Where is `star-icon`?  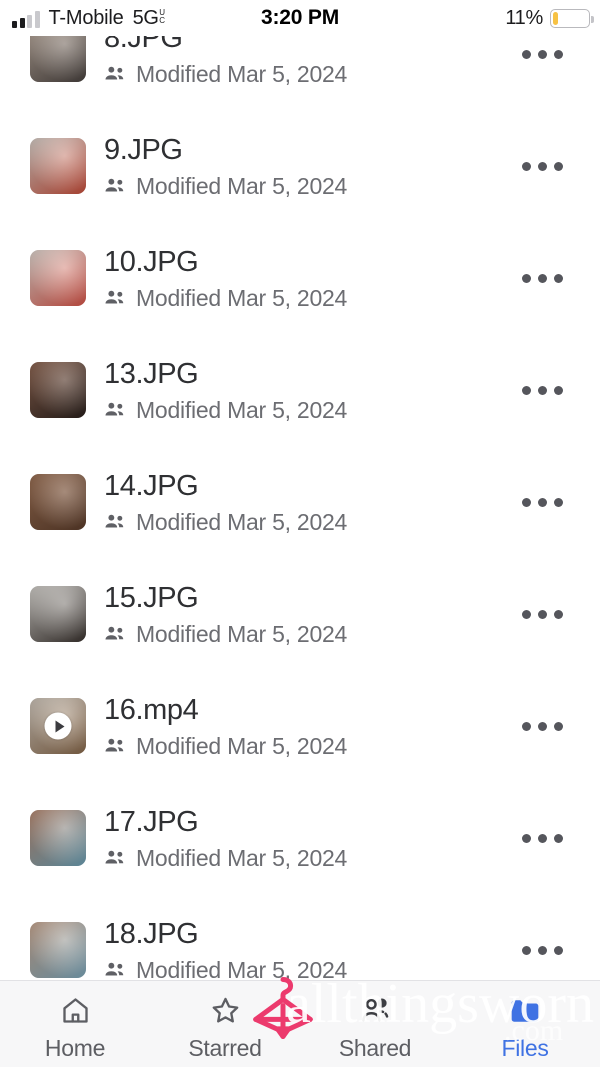 star-icon is located at coordinates (225, 1011).